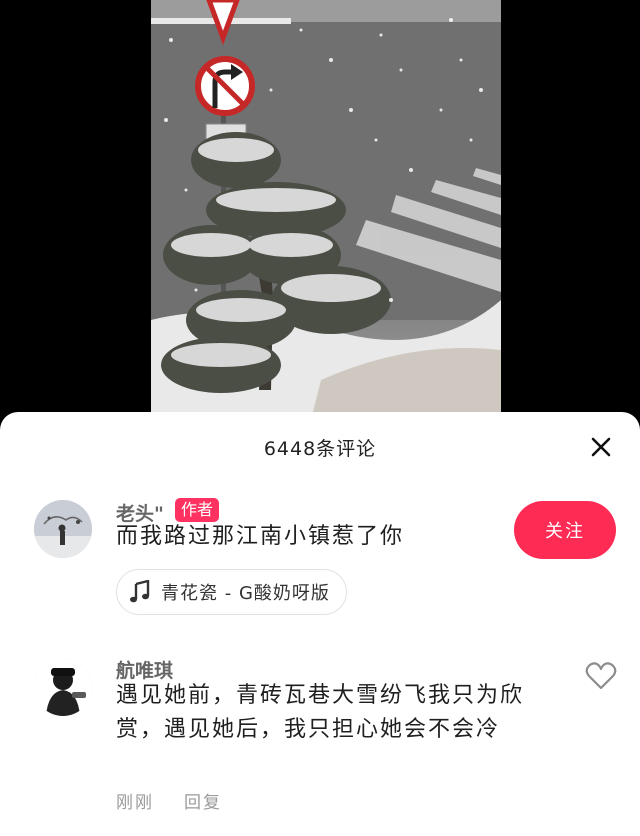 The height and width of the screenshot is (836, 640). I want to click on comment-timestamp: 刚刚, so click(135, 803).